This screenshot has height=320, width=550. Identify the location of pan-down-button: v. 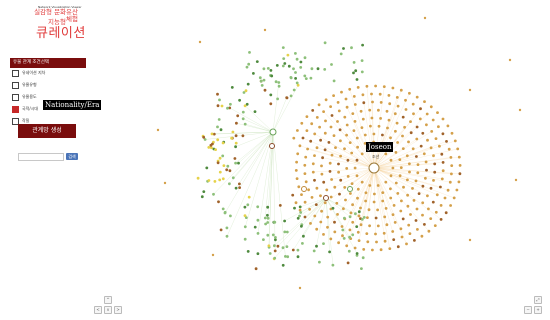
(108, 310).